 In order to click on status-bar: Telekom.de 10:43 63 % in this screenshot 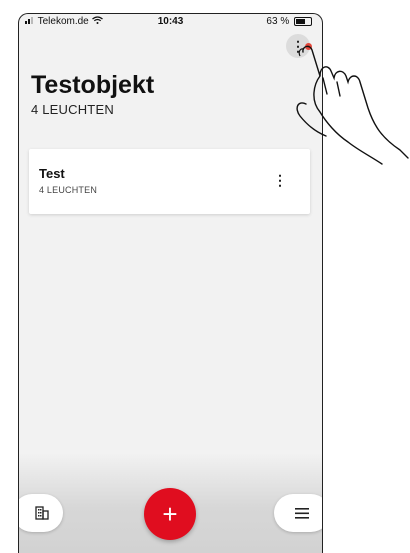, I will do `click(170, 22)`.